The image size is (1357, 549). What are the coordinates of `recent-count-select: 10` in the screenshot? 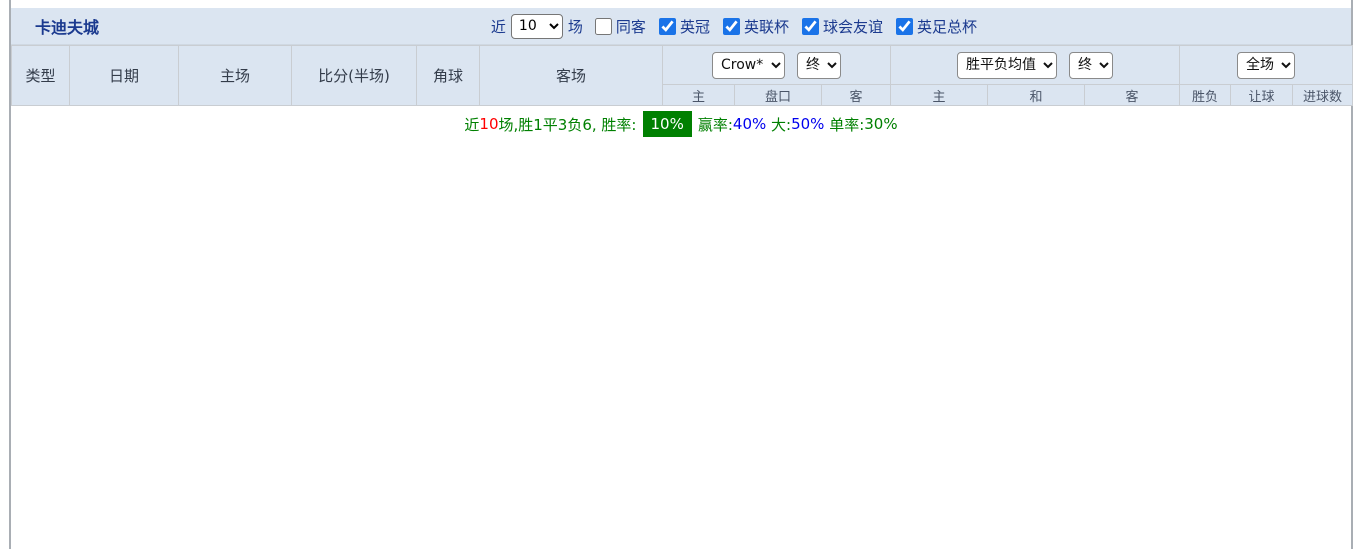 It's located at (536, 26).